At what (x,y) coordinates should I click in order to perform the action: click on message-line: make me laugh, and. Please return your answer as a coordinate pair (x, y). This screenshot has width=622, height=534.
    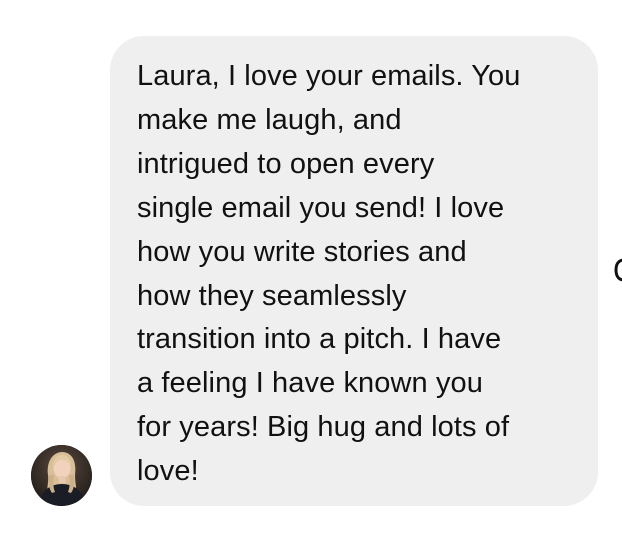
    Looking at the image, I should click on (269, 119).